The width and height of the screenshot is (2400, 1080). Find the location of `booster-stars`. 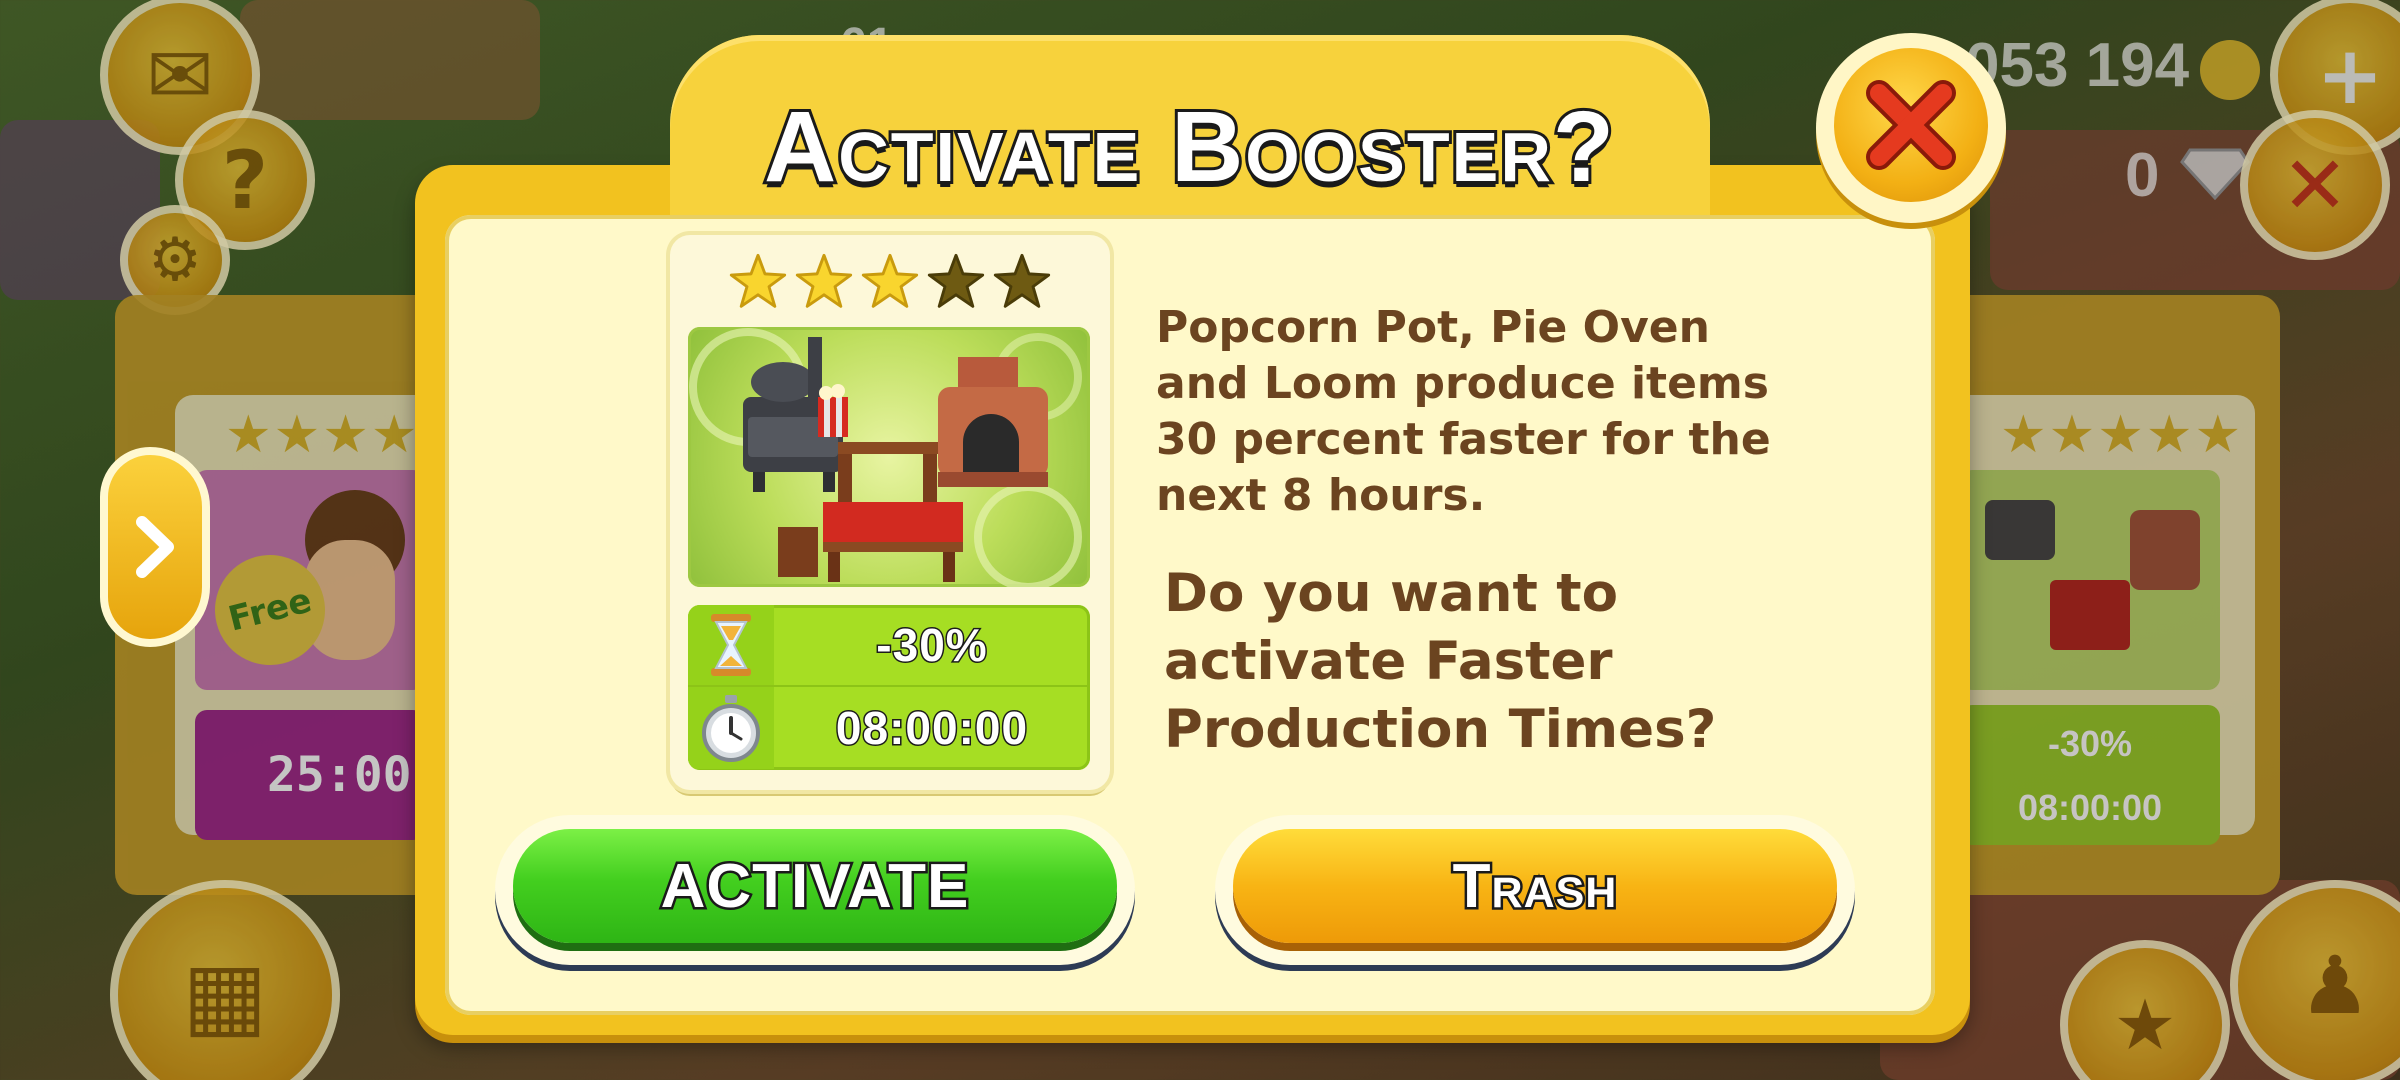

booster-stars is located at coordinates (890, 282).